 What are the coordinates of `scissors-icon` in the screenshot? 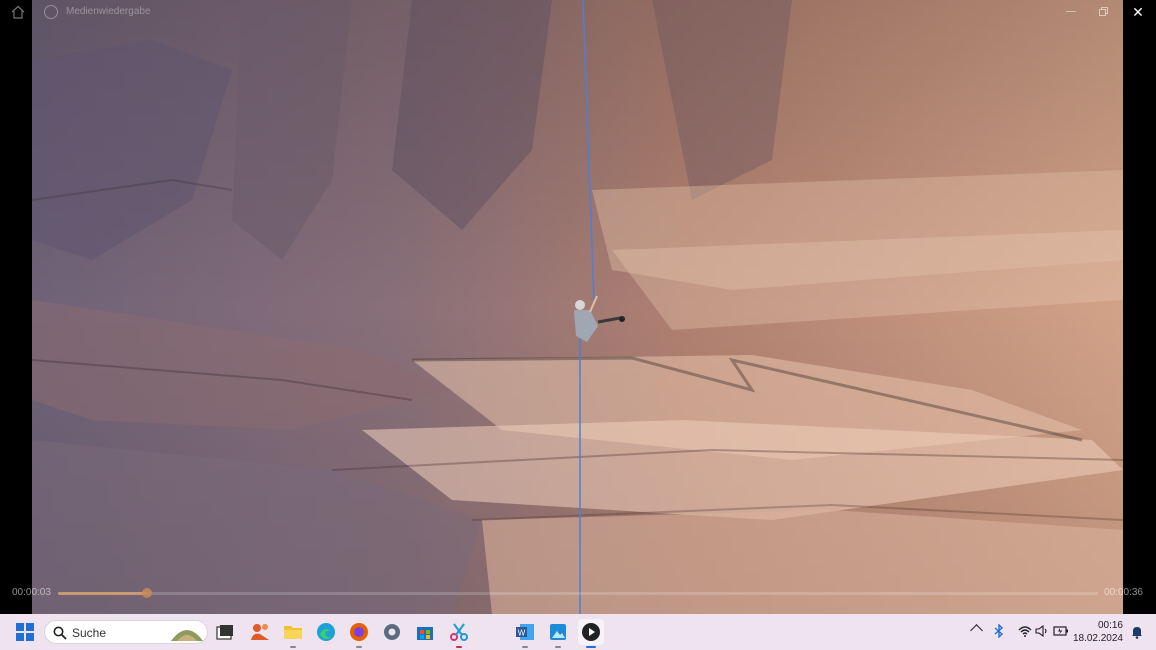 It's located at (459, 632).